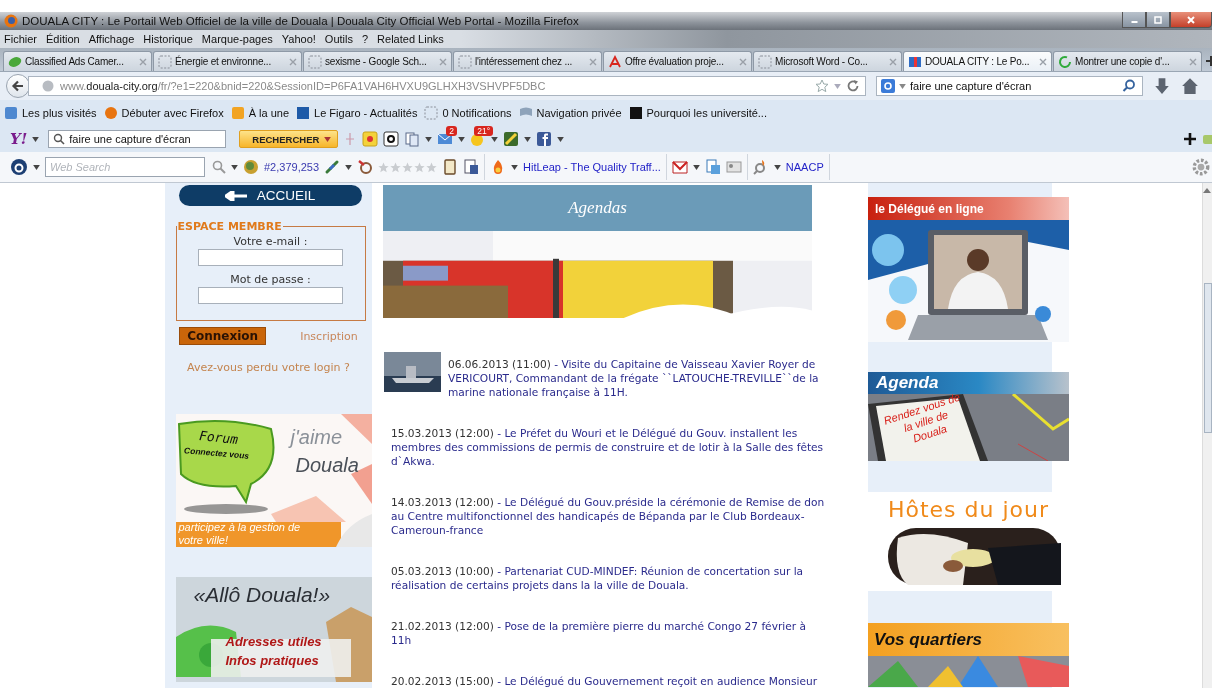 The image size is (1212, 688). I want to click on home-icon, so click(1190, 86).